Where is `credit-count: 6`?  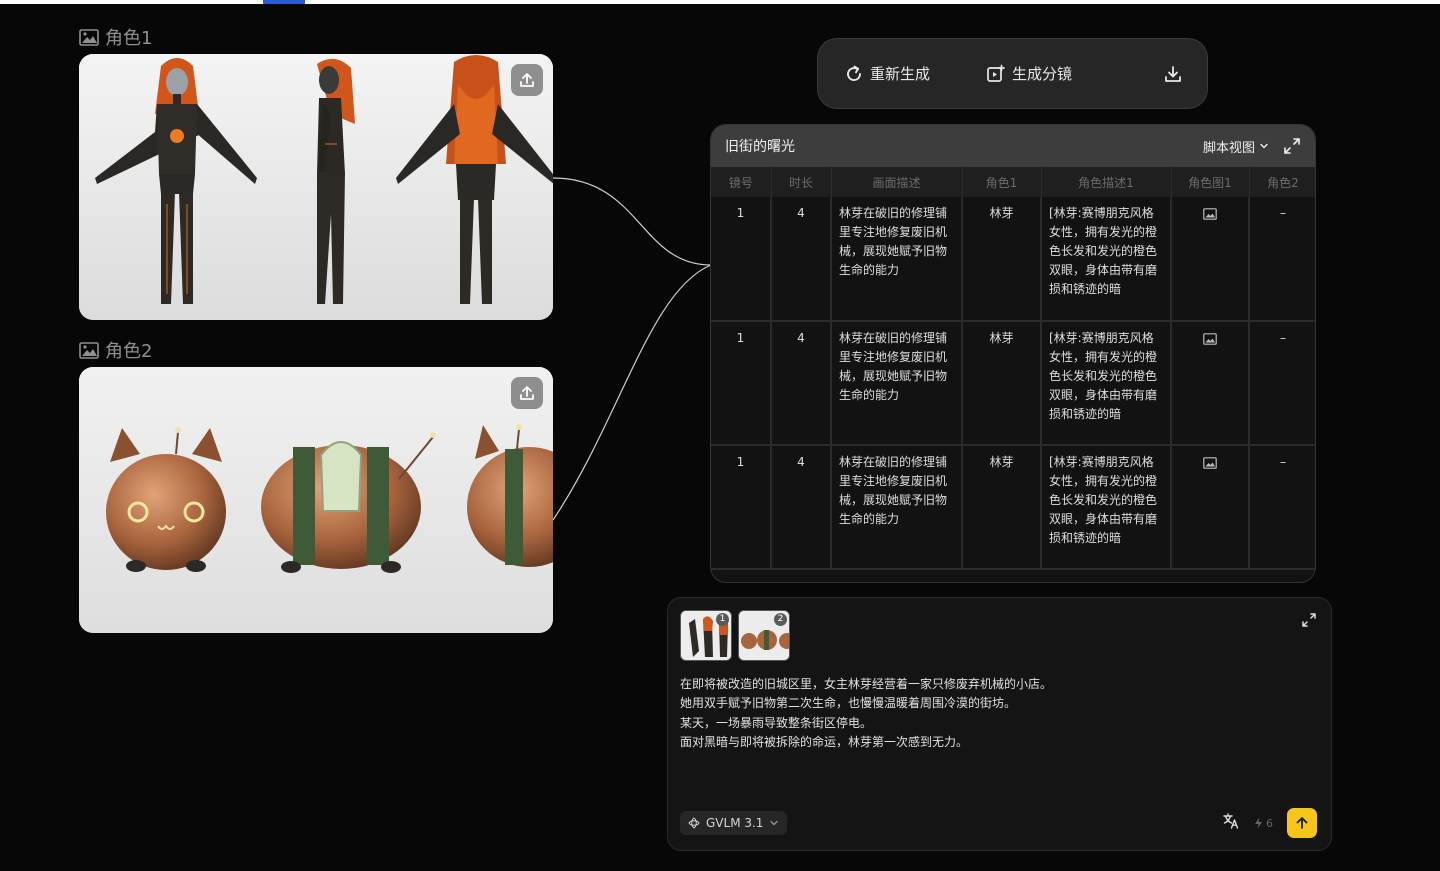 credit-count: 6 is located at coordinates (1269, 823).